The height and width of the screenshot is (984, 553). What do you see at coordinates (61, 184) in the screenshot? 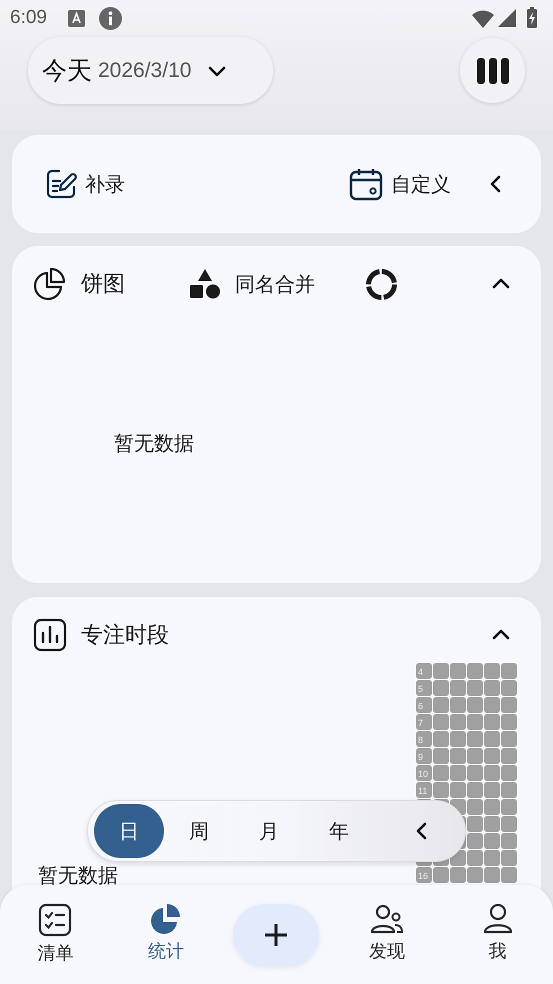
I see `edit-note-icon` at bounding box center [61, 184].